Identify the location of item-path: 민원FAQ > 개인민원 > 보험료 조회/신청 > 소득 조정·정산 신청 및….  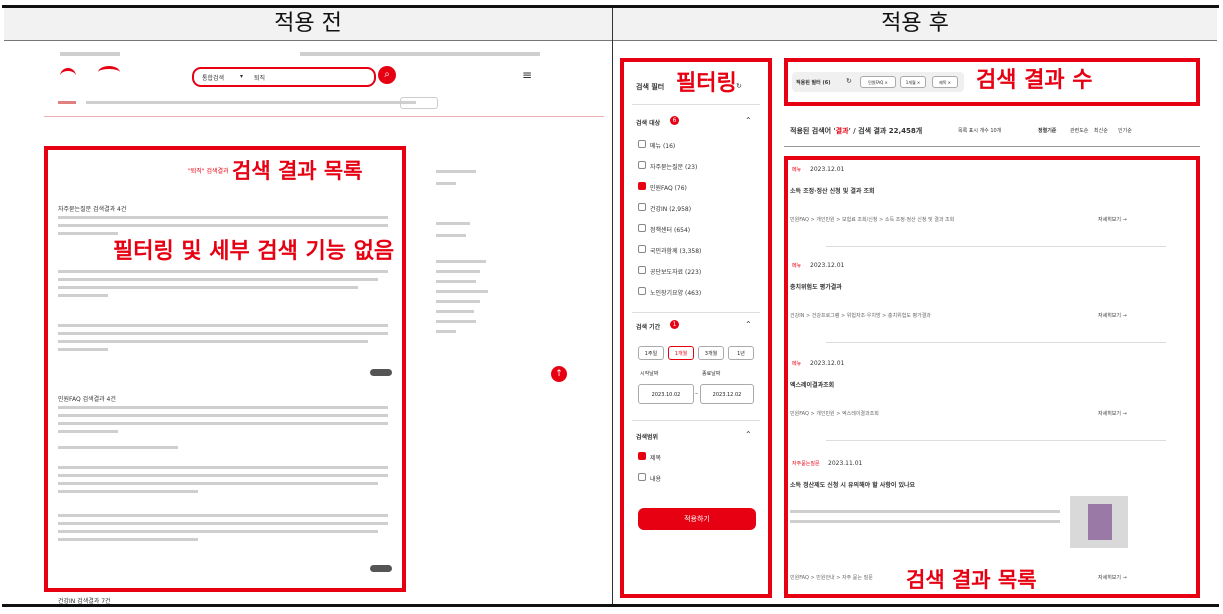
(872, 219).